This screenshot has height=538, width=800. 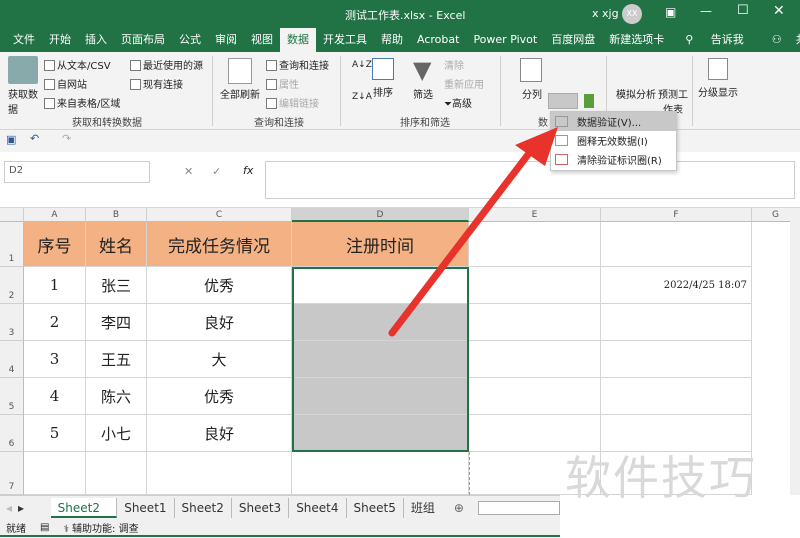 What do you see at coordinates (392, 40) in the screenshot?
I see `tab-help: 帮助` at bounding box center [392, 40].